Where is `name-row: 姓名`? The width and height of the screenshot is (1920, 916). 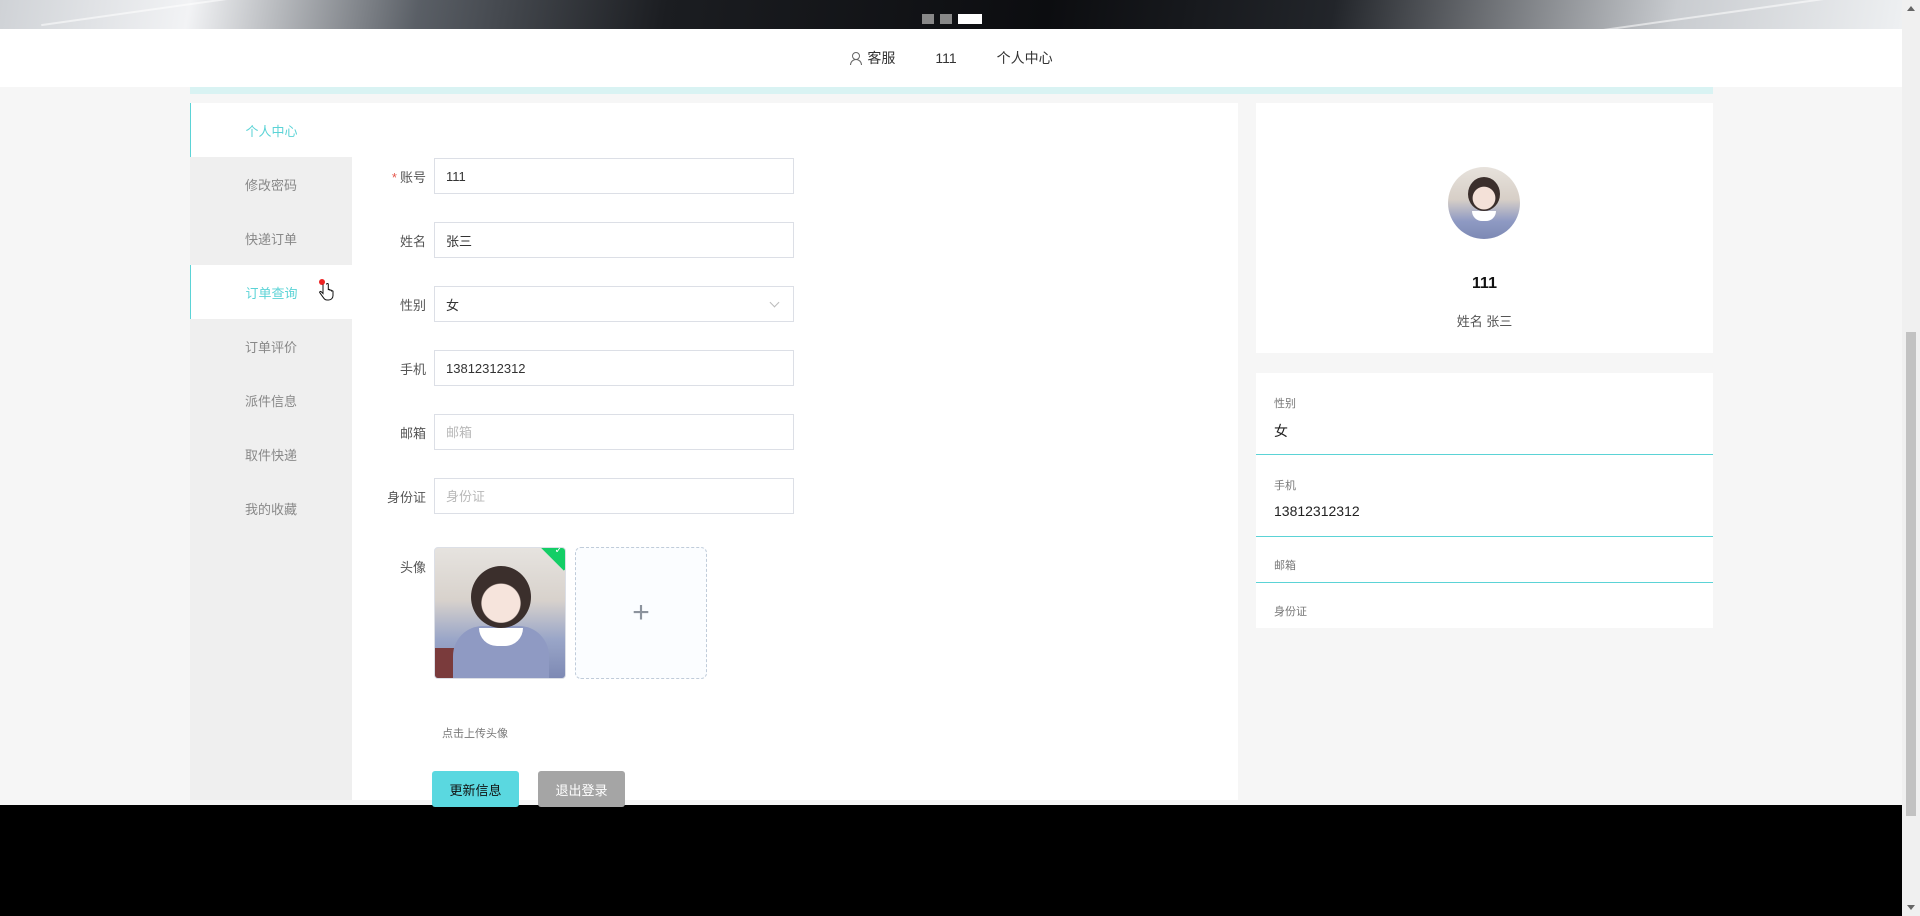
name-row: 姓名 is located at coordinates (573, 240).